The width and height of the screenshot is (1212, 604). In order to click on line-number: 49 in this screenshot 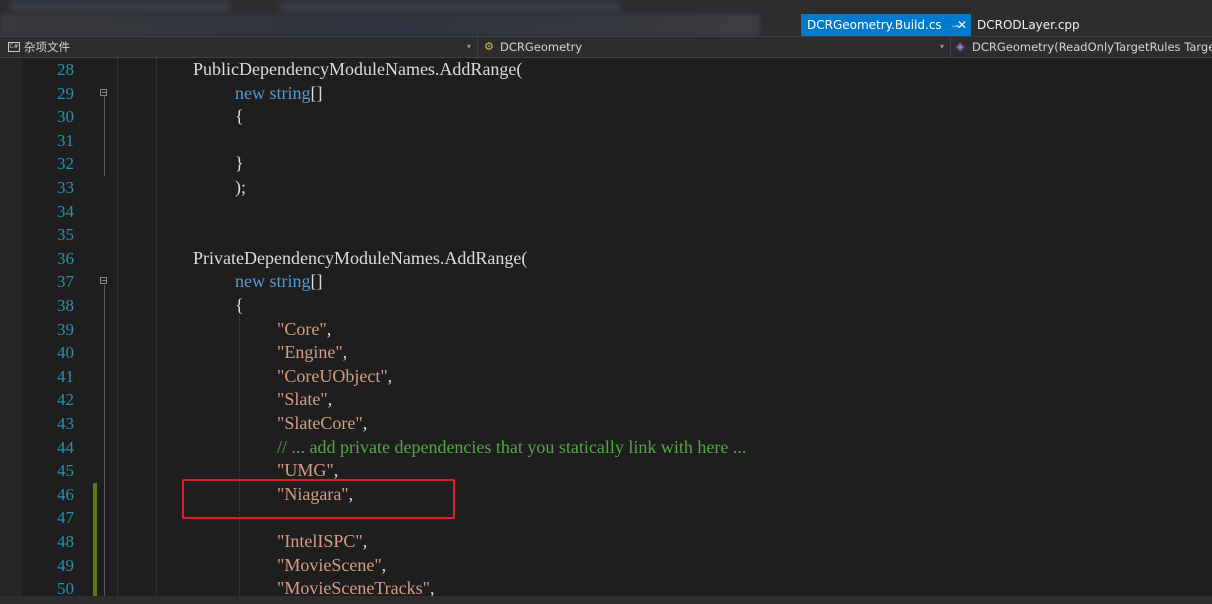, I will do `click(65, 565)`.